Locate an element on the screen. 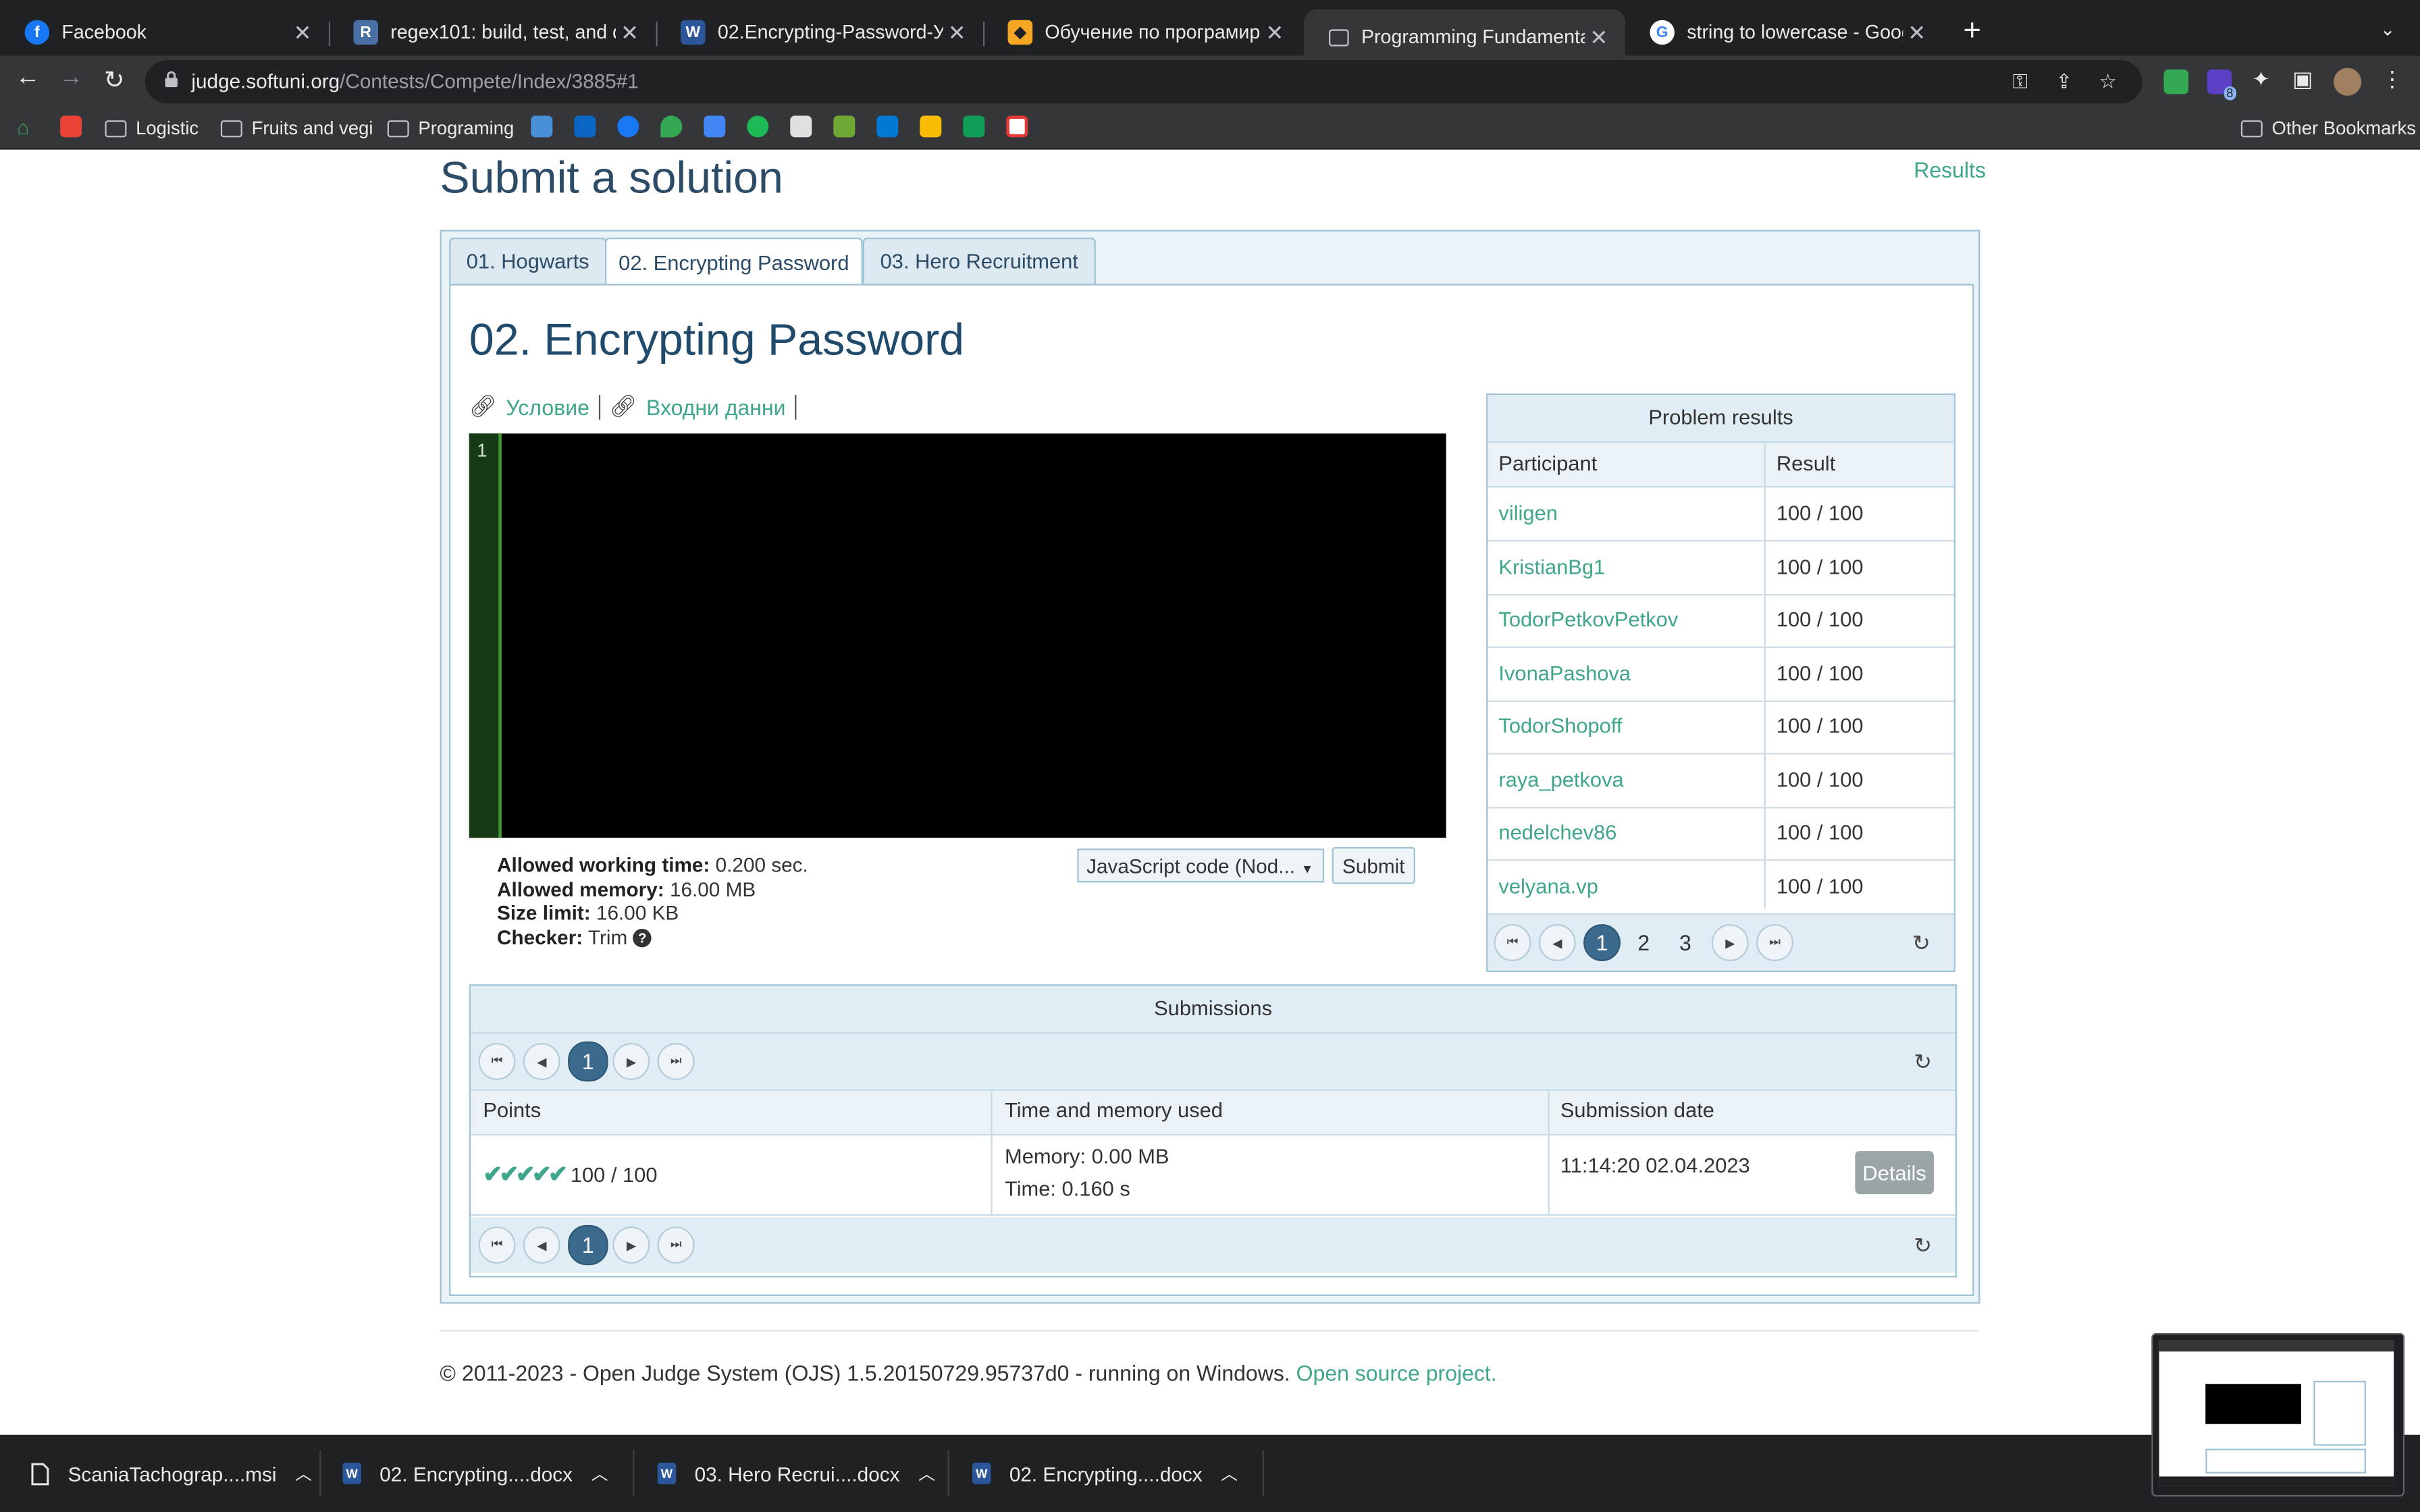 The height and width of the screenshot is (1512, 2420). submit-button: Submit is located at coordinates (1373, 865).